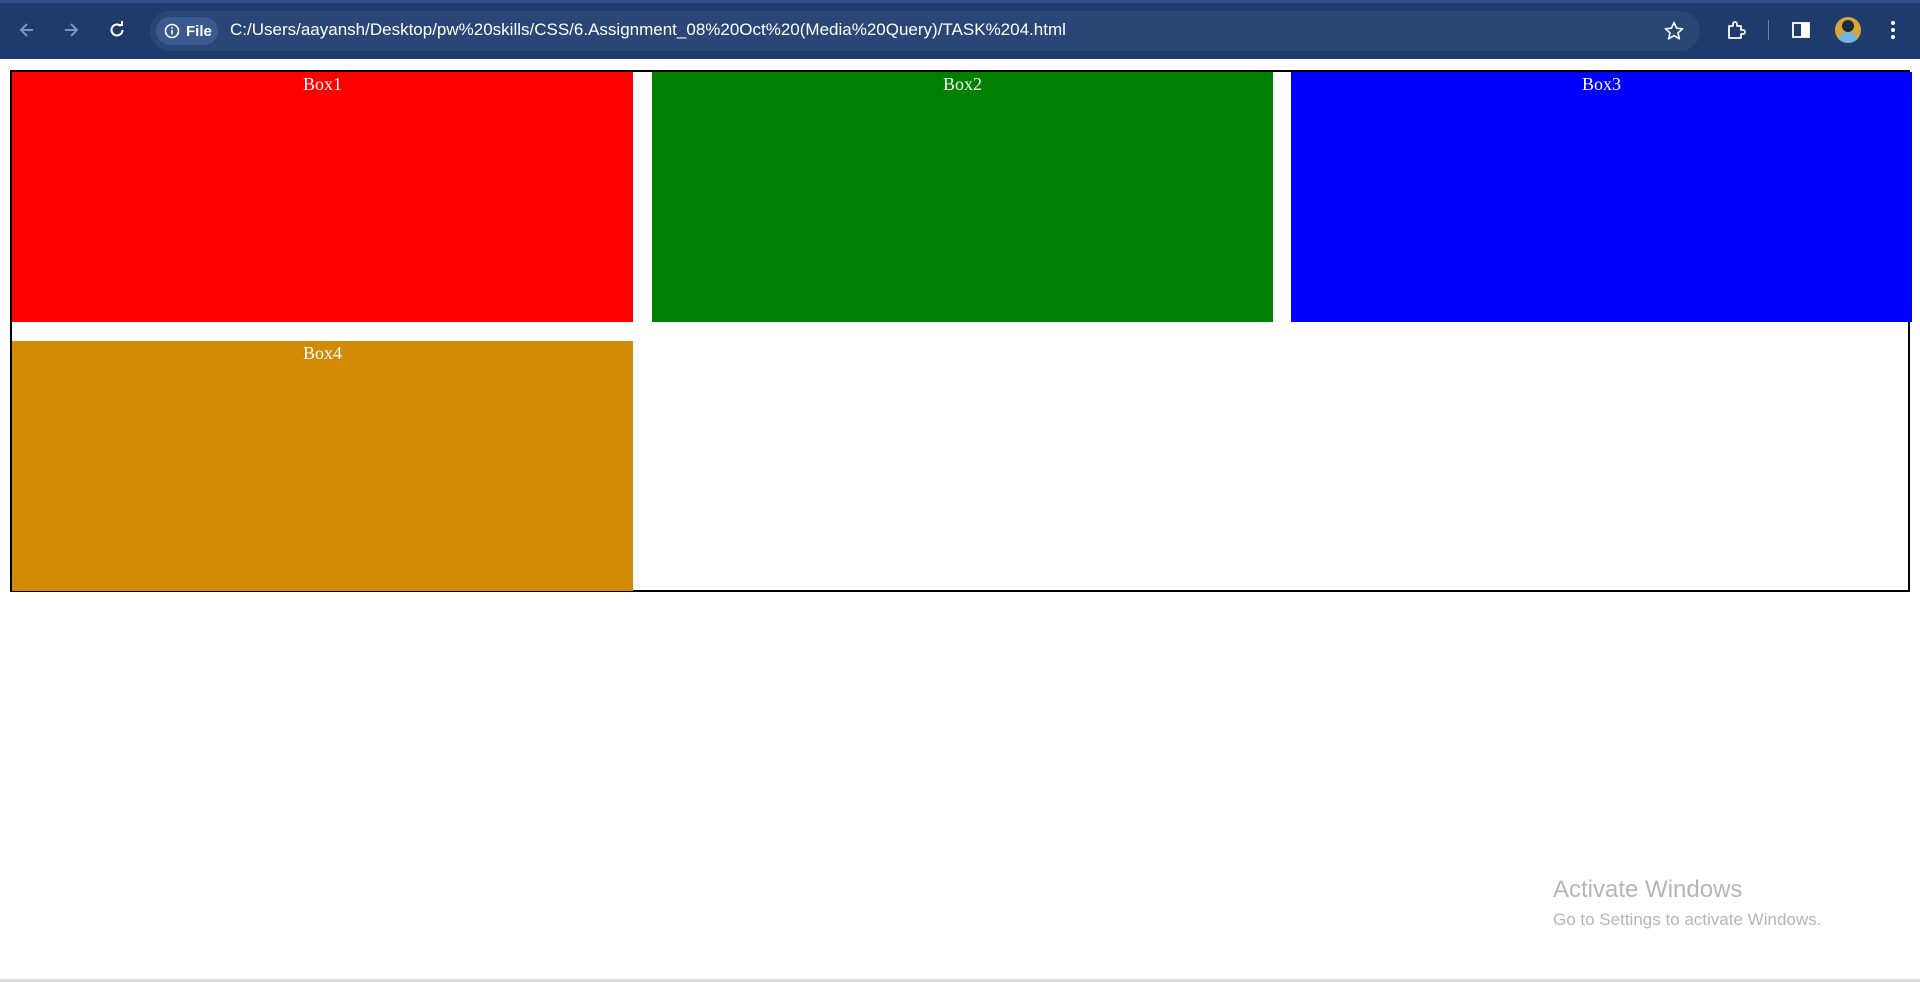  I want to click on star-icon, so click(1674, 30).